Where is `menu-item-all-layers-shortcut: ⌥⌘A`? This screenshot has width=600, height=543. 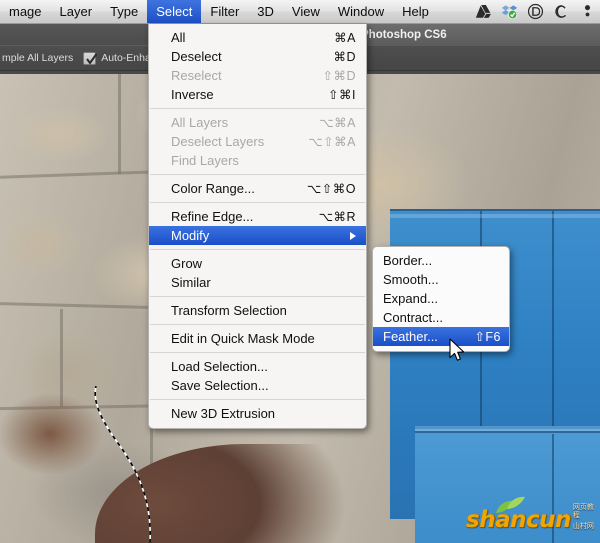
menu-item-all-layers-shortcut: ⌥⌘A is located at coordinates (337, 123).